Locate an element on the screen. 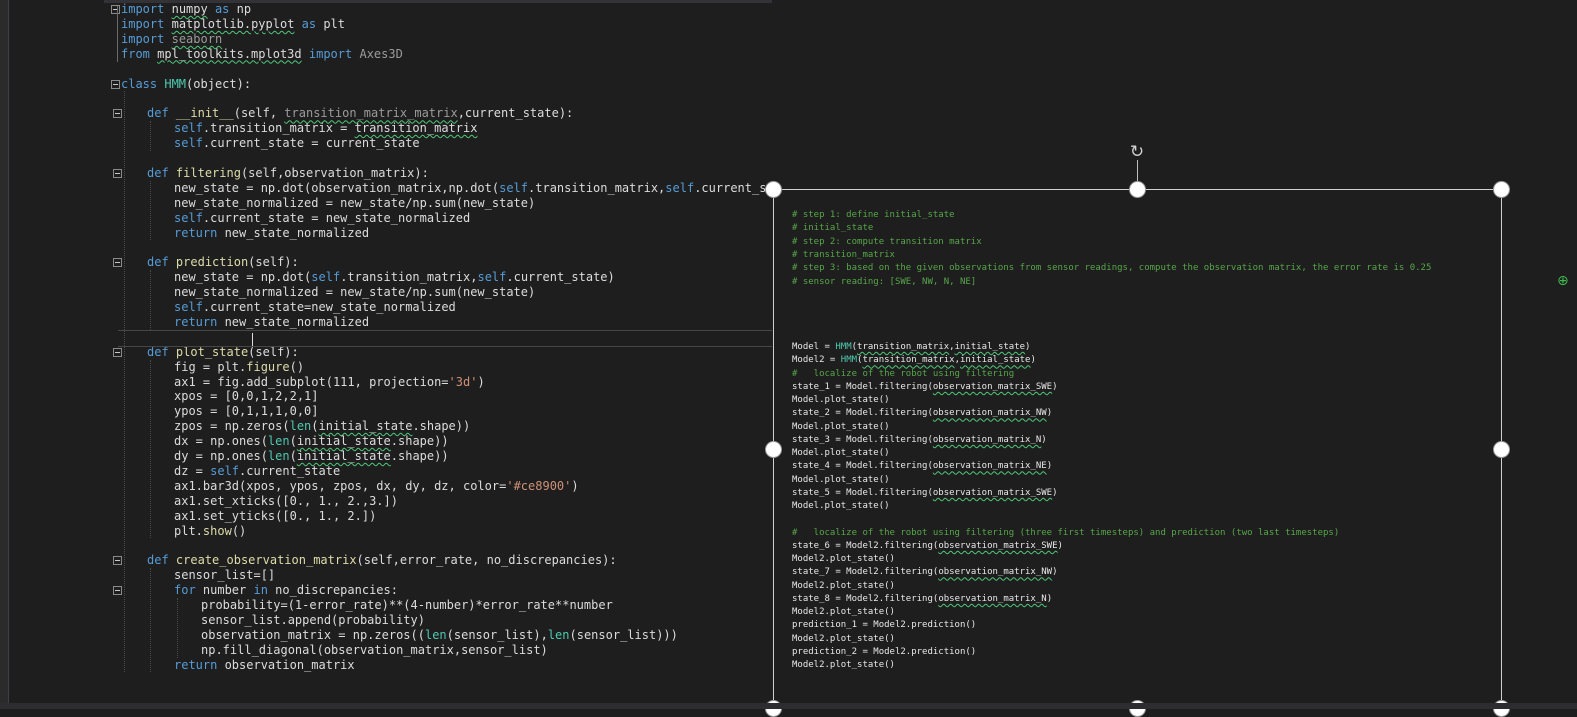 The height and width of the screenshot is (717, 1577). resize-handle-top-left is located at coordinates (773, 189).